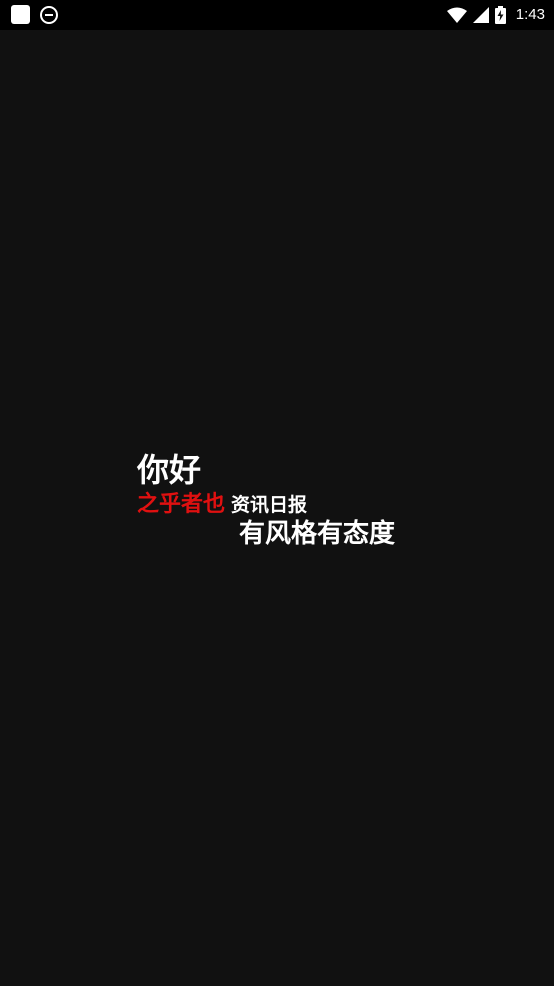 This screenshot has width=554, height=986. What do you see at coordinates (34, 14) in the screenshot?
I see `status-bar-left` at bounding box center [34, 14].